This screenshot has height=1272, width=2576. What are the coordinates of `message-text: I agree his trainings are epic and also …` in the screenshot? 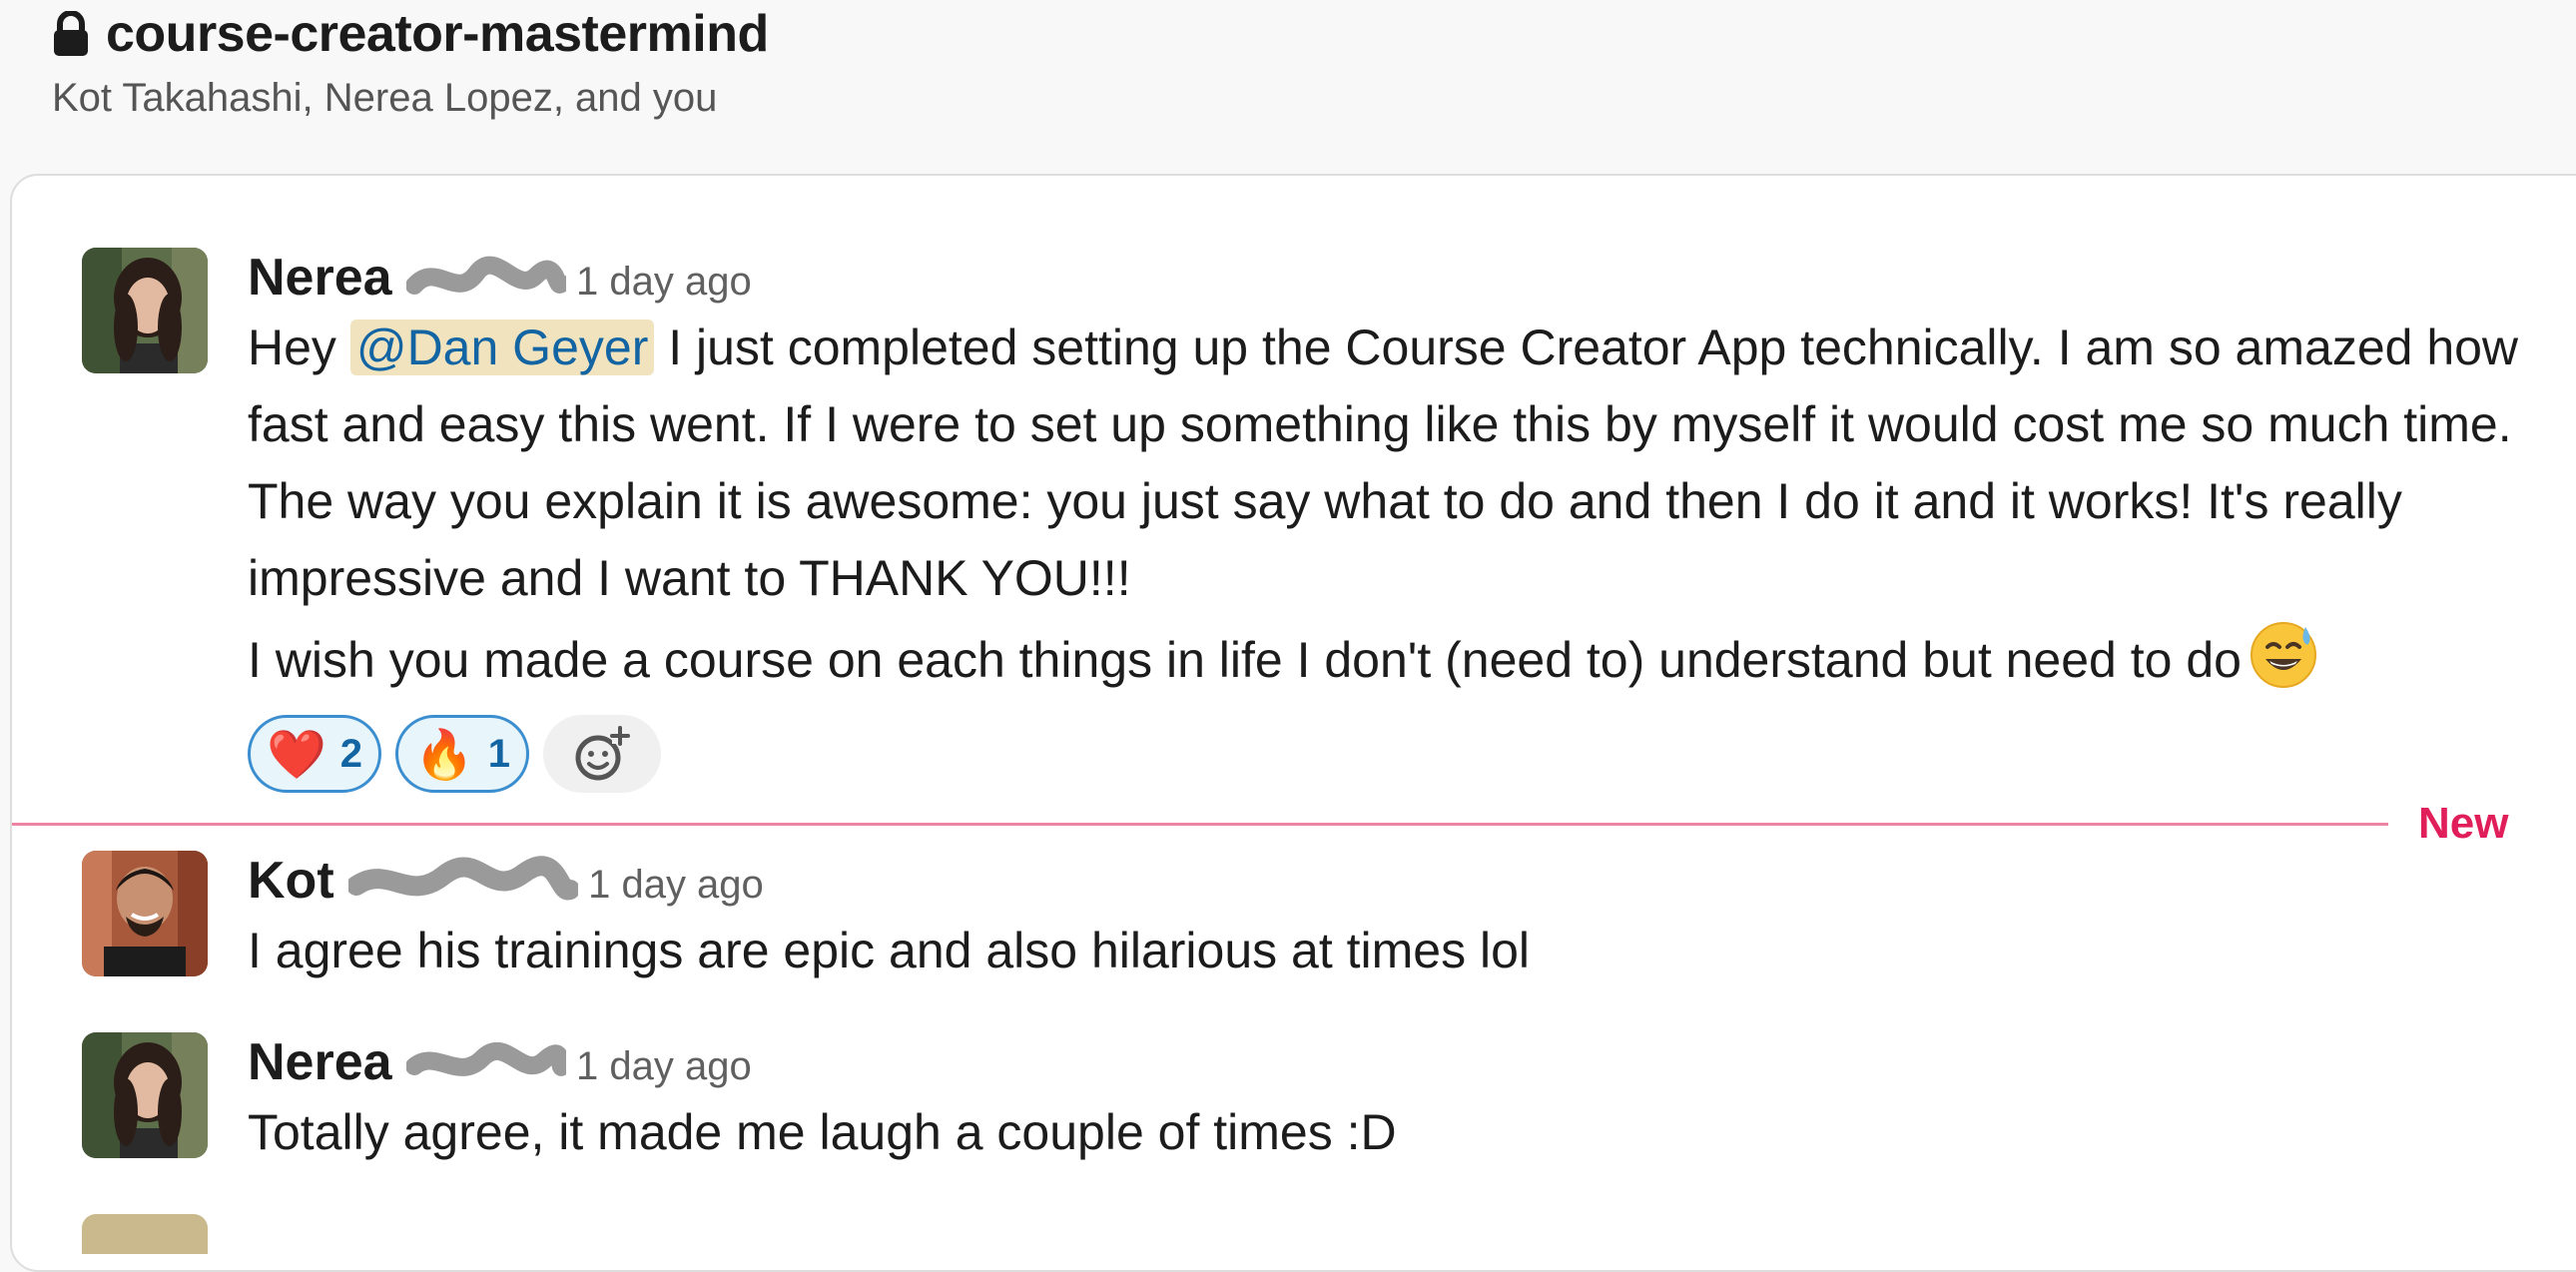 It's located at (889, 950).